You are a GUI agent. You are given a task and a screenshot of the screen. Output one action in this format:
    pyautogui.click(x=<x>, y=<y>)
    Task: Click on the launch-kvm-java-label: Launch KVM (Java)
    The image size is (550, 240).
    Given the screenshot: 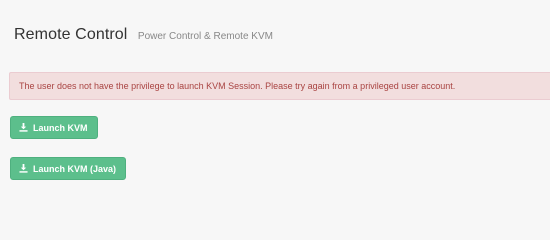 What is the action you would take?
    pyautogui.click(x=75, y=168)
    